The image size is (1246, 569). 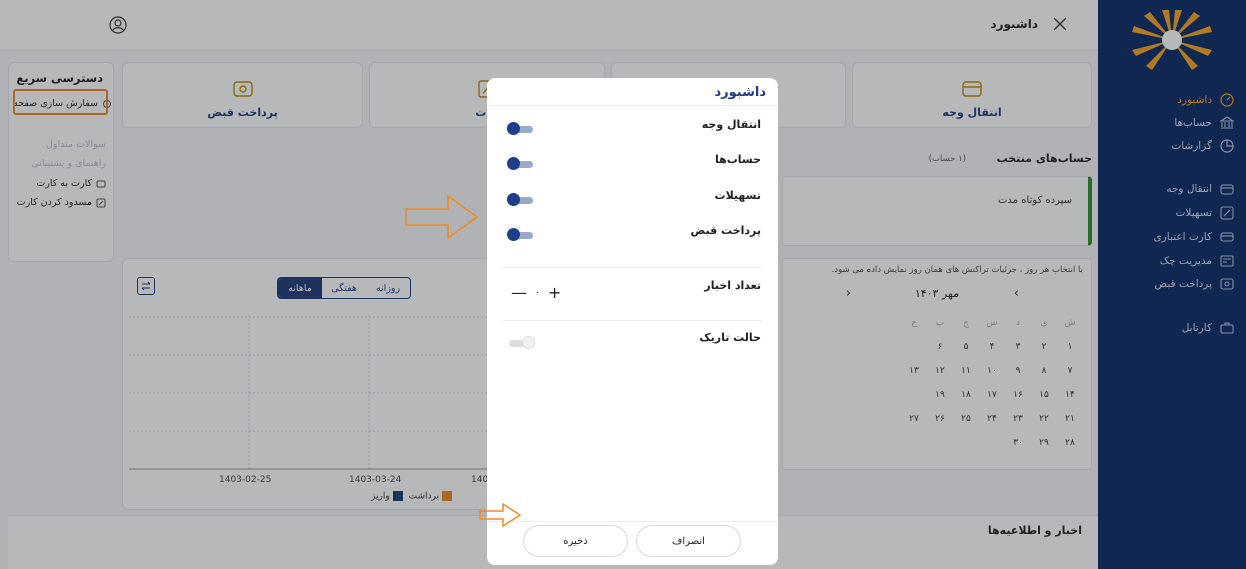 I want to click on toggle-label: تسهیلات, so click(x=737, y=195).